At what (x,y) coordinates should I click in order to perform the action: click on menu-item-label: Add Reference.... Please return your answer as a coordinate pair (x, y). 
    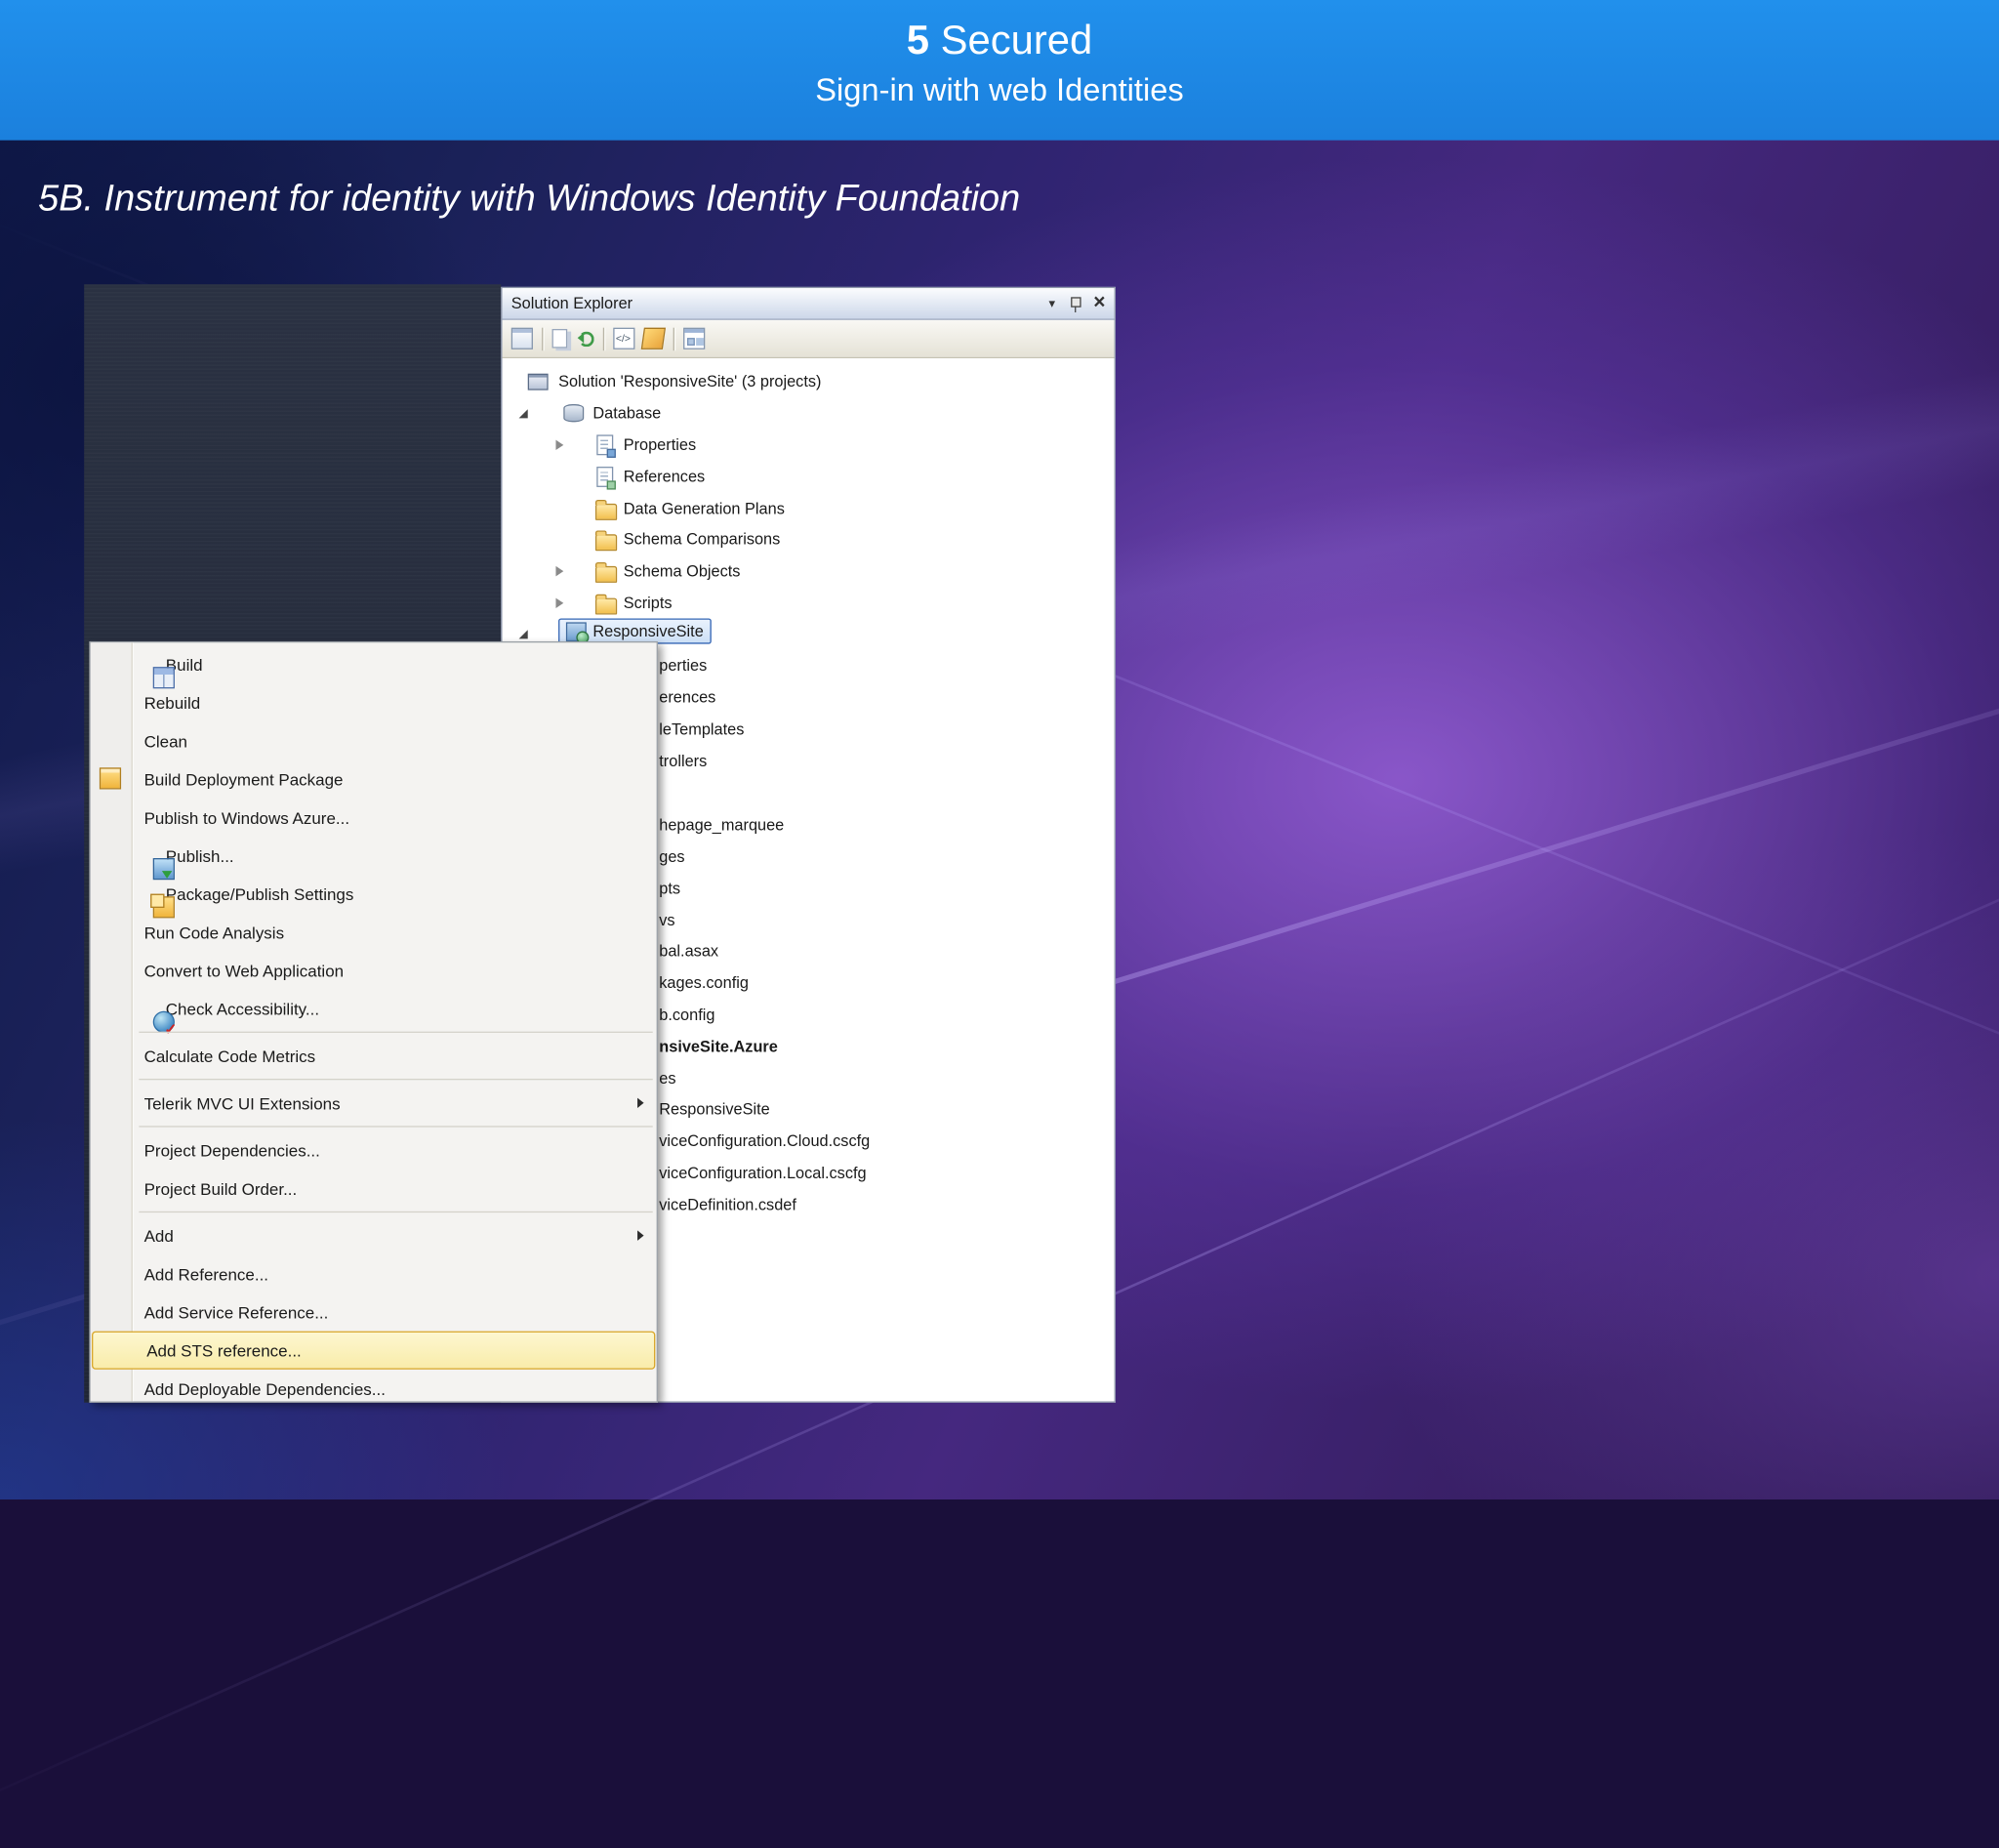
    Looking at the image, I should click on (206, 1274).